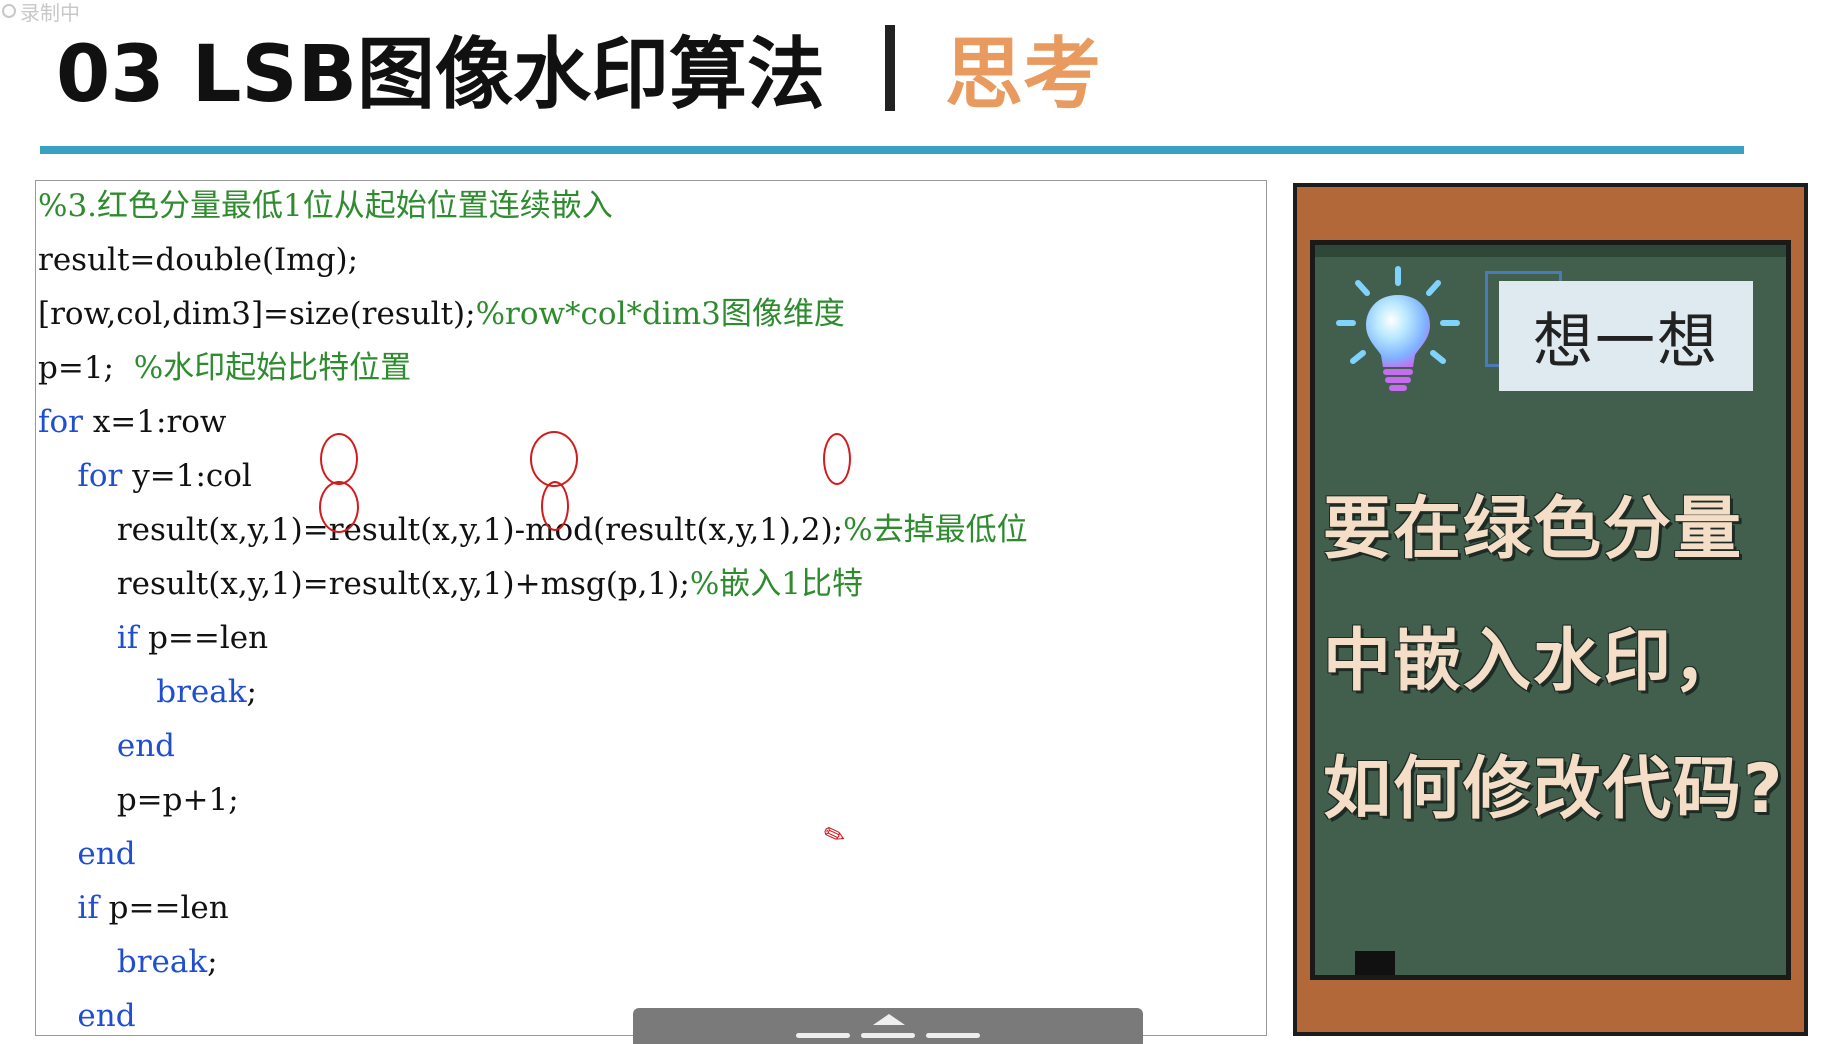 The image size is (1826, 1044). Describe the element at coordinates (1023, 75) in the screenshot. I see `title-subtitle: 思考` at that location.